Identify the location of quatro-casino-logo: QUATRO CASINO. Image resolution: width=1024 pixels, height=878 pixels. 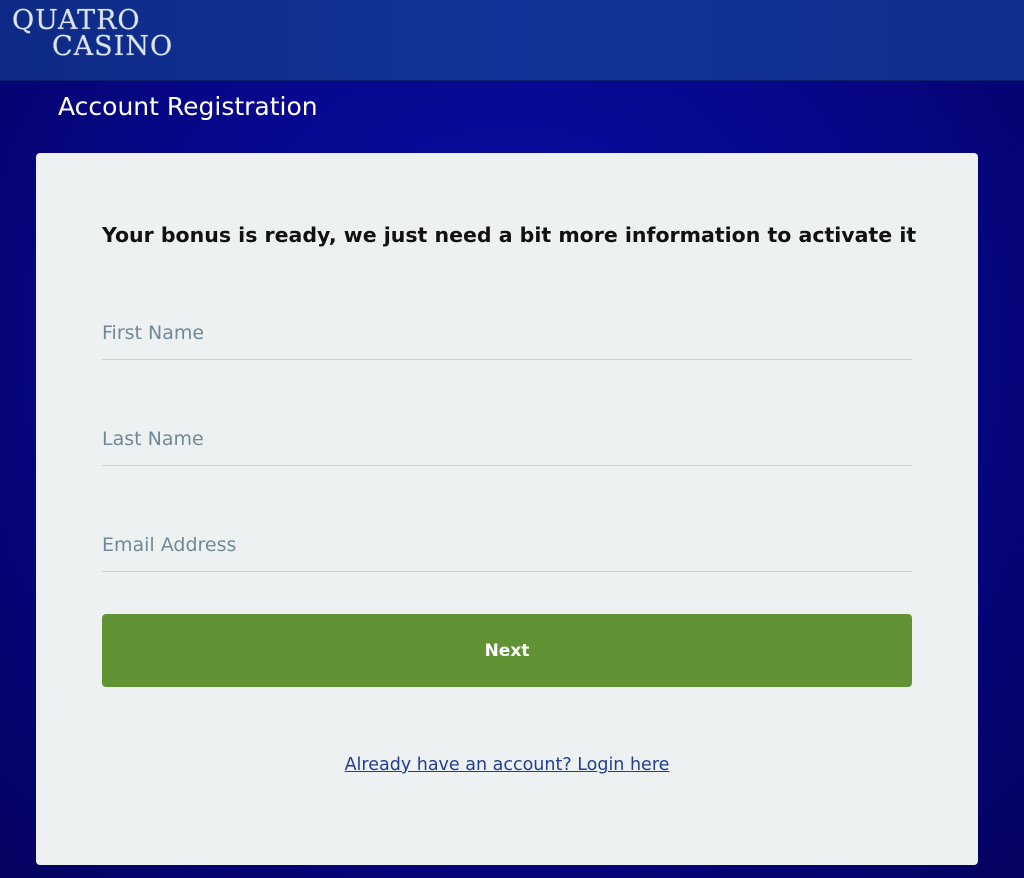
(93, 34).